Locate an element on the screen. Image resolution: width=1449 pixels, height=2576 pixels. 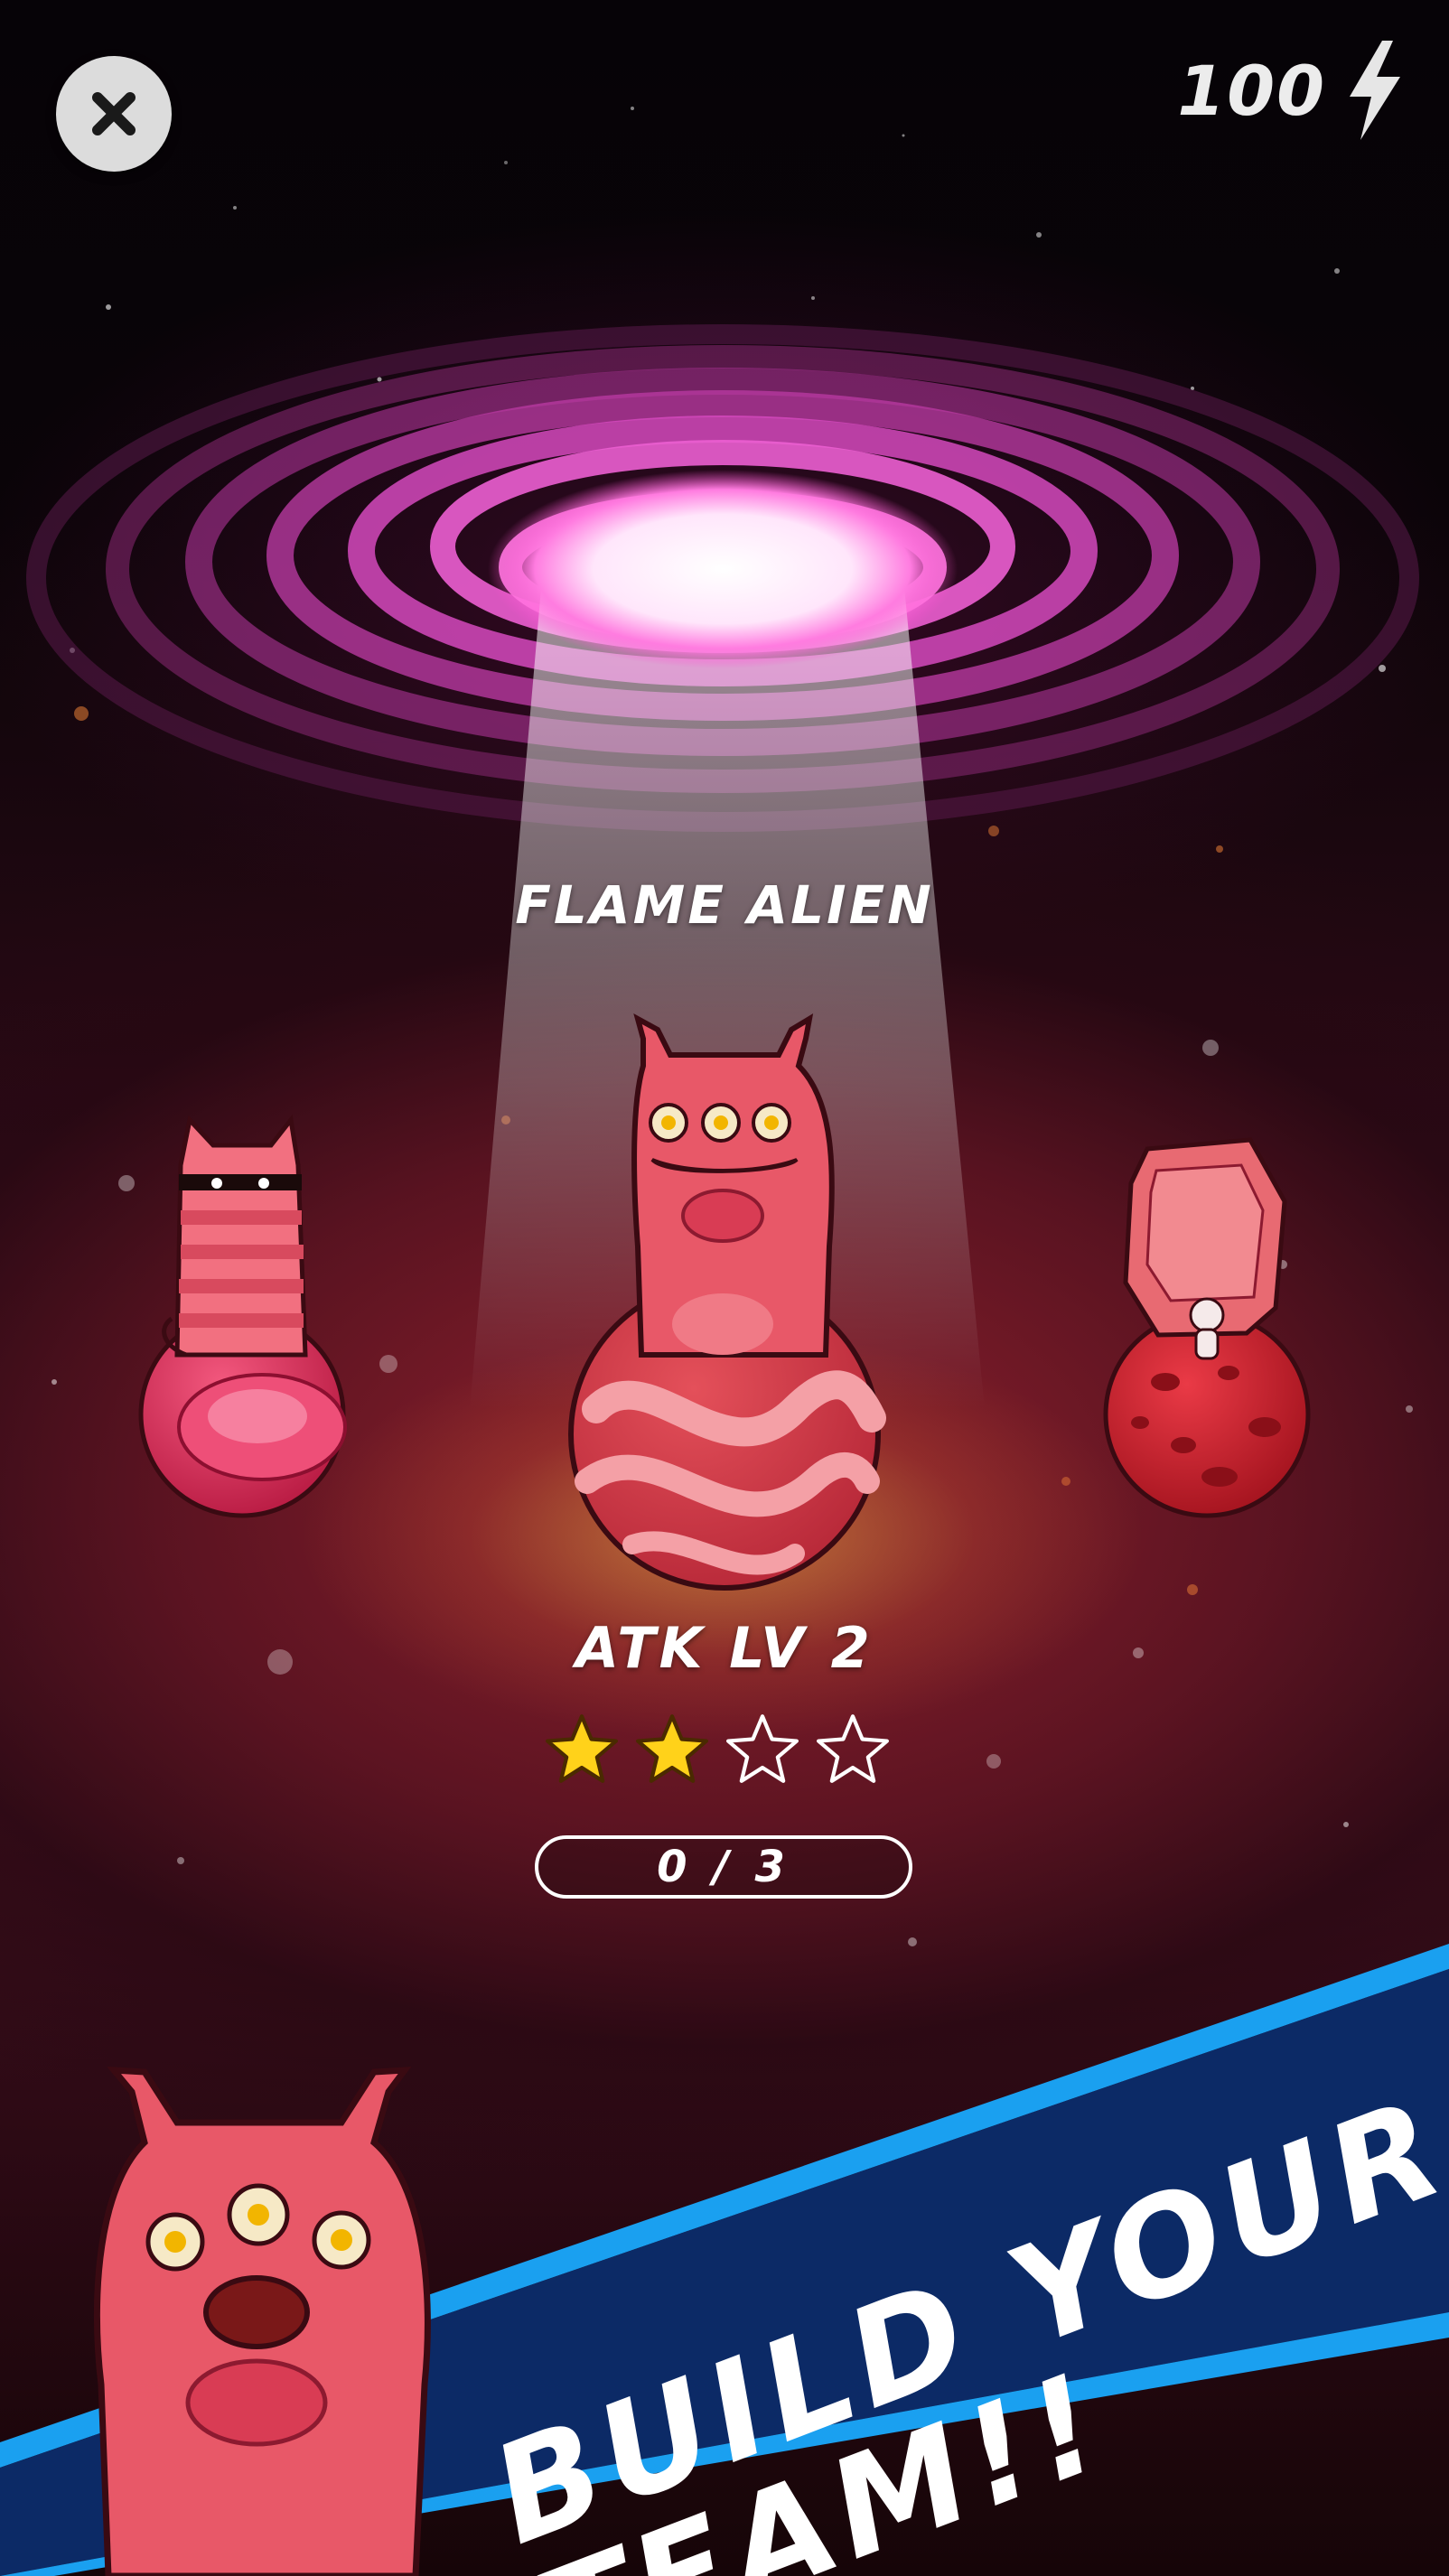
attack-level-label: ATK LV 2 is located at coordinates (724, 1648).